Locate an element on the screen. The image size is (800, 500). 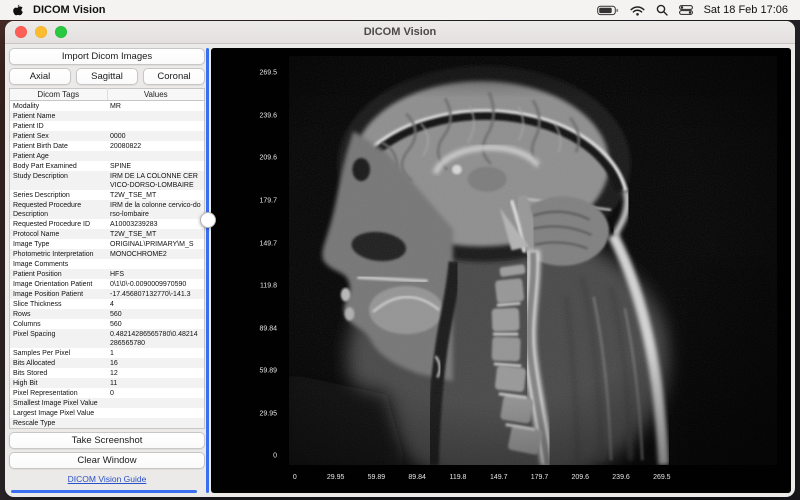
table-row: Largest Image Pixel Value is located at coordinates (107, 413).